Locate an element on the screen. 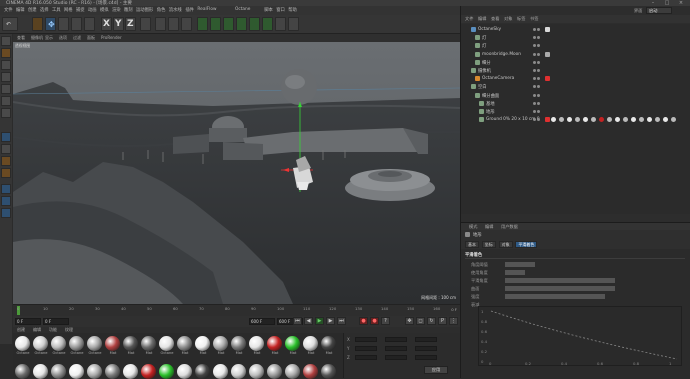 This screenshot has width=690, height=379. rotate-tool-button is located at coordinates (76, 24).